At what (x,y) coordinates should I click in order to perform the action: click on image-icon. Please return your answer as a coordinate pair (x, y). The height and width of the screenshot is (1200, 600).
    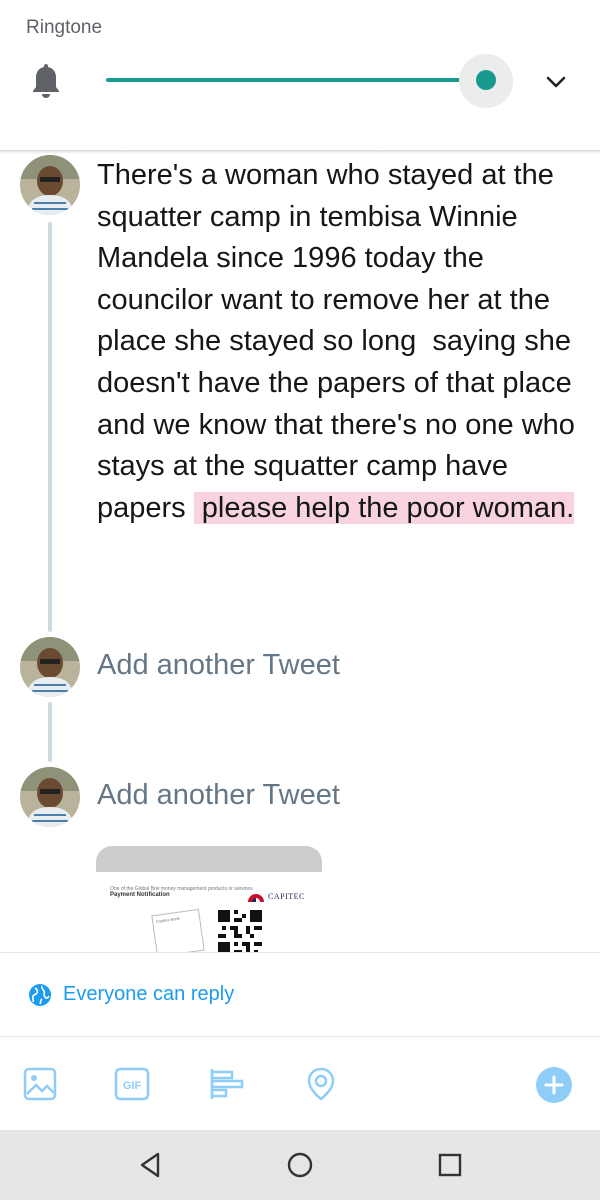
    Looking at the image, I should click on (40, 1084).